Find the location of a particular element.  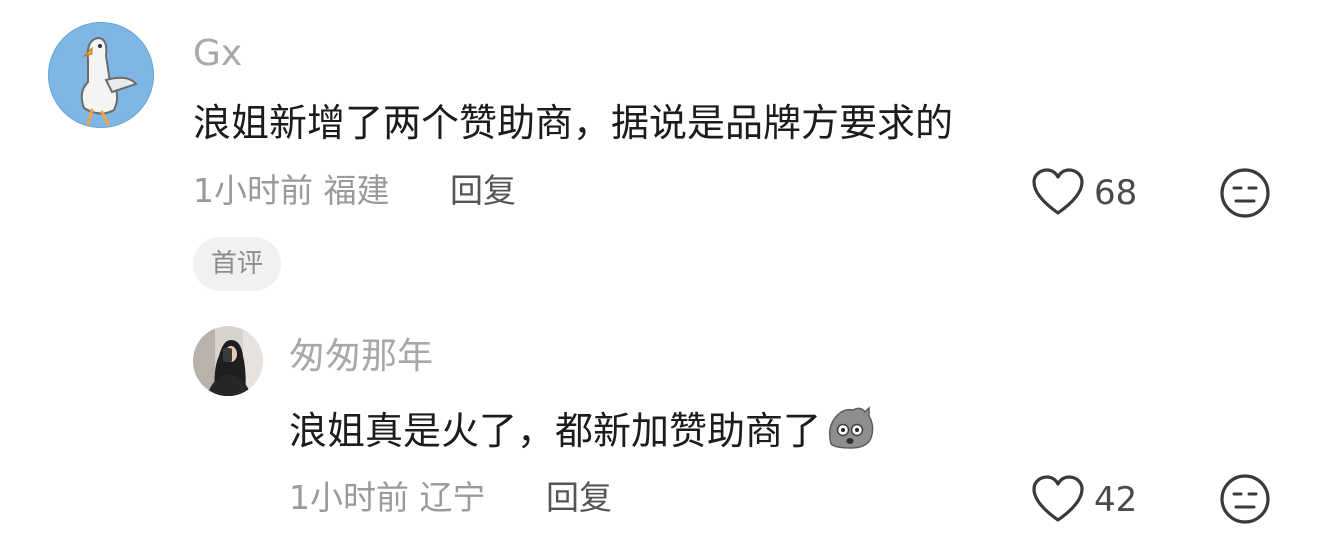

girl-selfie-avatar-icon is located at coordinates (228, 361).